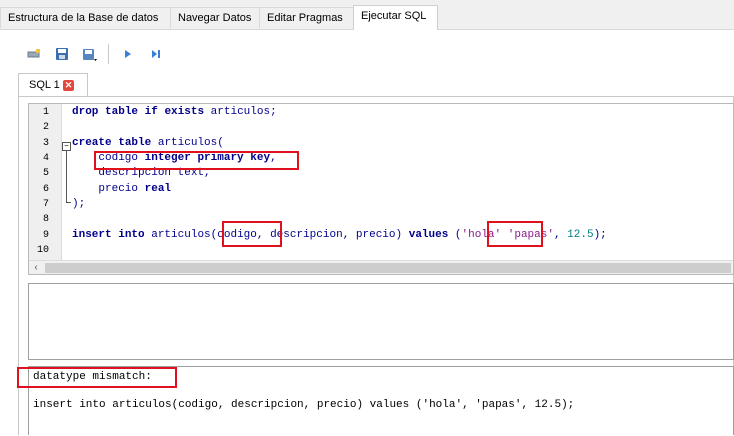 The height and width of the screenshot is (436, 734). Describe the element at coordinates (252, 234) in the screenshot. I see `highlight-codigo-column` at that location.